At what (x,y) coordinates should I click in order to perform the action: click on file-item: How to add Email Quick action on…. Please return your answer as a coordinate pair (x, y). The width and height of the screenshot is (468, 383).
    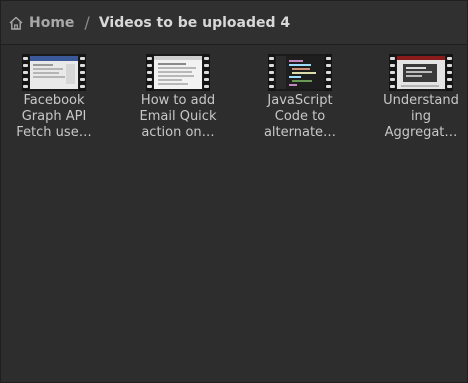
    Looking at the image, I should click on (178, 97).